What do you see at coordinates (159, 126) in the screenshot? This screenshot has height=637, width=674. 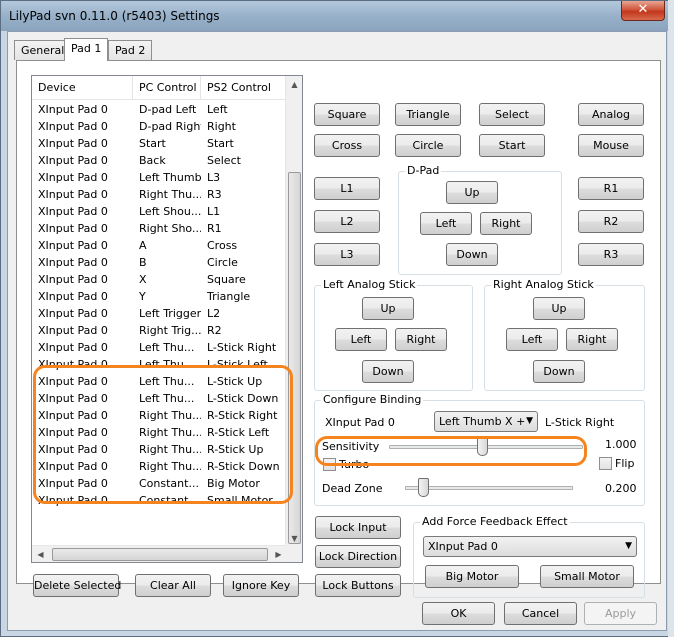 I see `table-row: XInput Pad 0 D-pad Right Right` at bounding box center [159, 126].